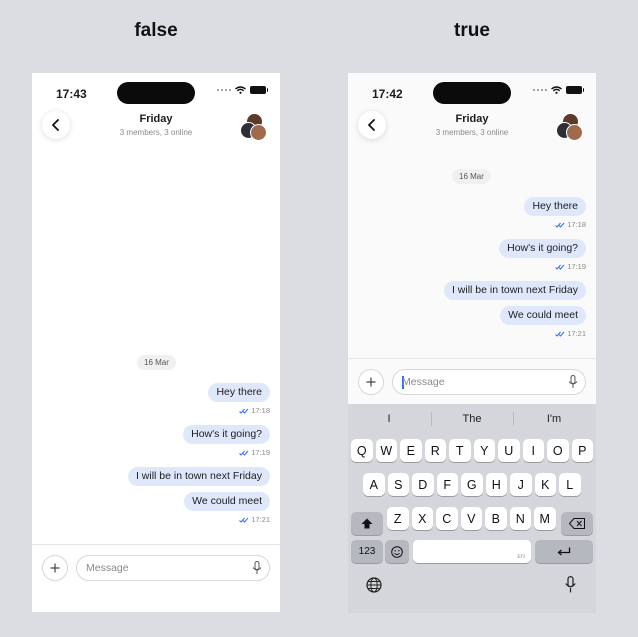 The image size is (638, 637). Describe the element at coordinates (447, 518) in the screenshot. I see `key-c: C` at that location.